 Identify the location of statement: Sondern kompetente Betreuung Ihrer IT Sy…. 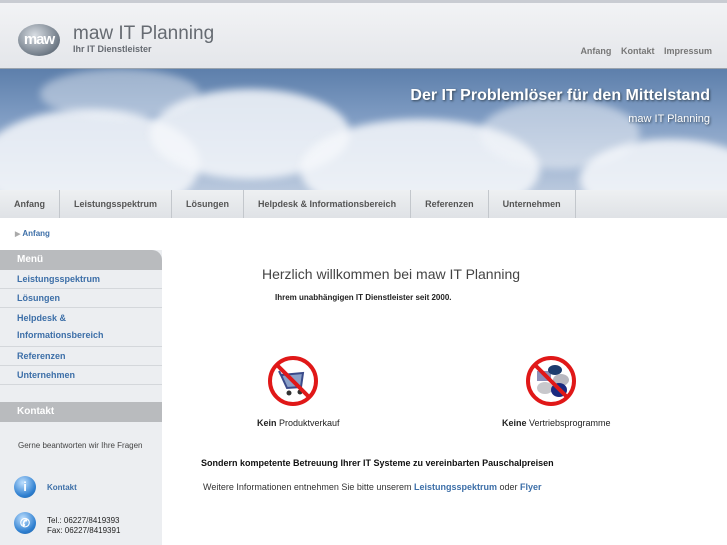
(377, 463).